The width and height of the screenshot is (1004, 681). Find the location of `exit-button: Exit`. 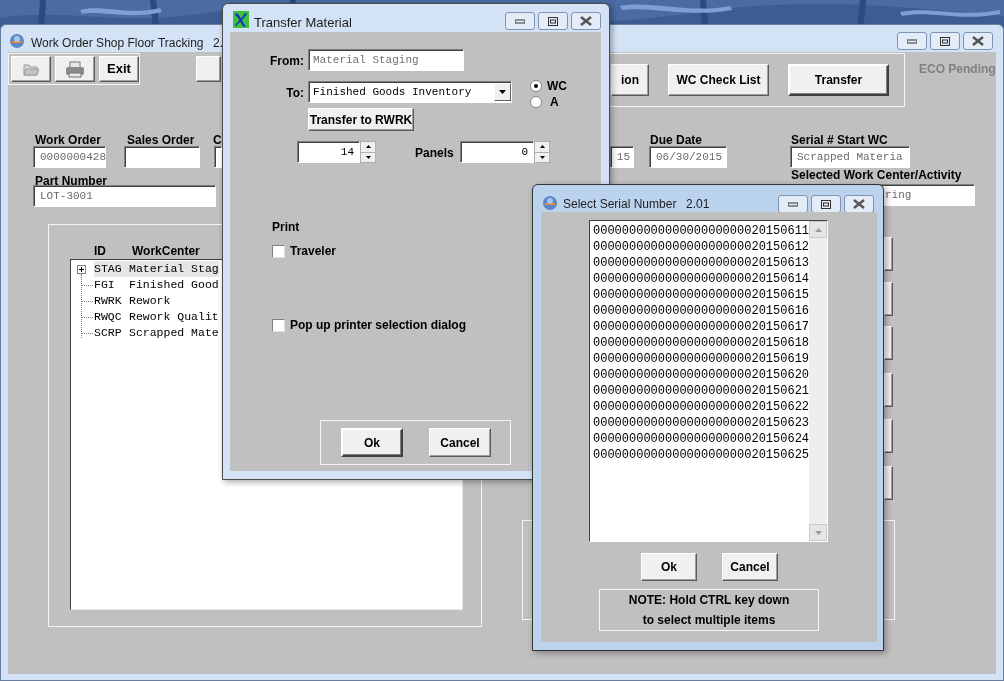

exit-button: Exit is located at coordinates (119, 69).